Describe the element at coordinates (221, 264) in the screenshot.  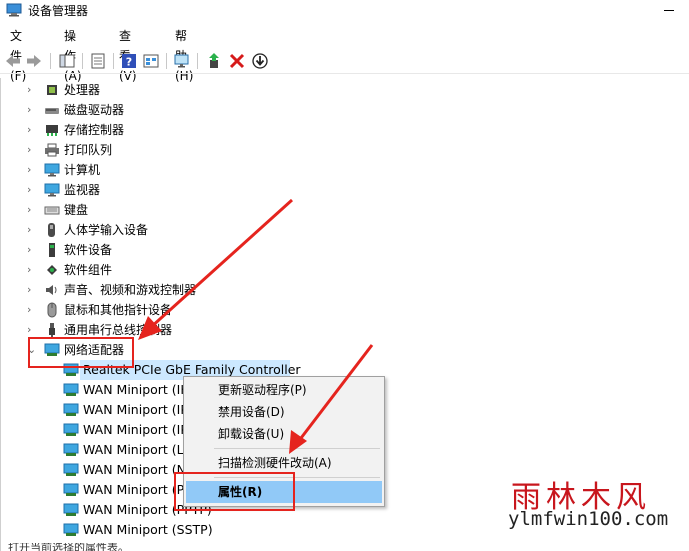
I see `annotation-arrow-to-adapter` at that location.